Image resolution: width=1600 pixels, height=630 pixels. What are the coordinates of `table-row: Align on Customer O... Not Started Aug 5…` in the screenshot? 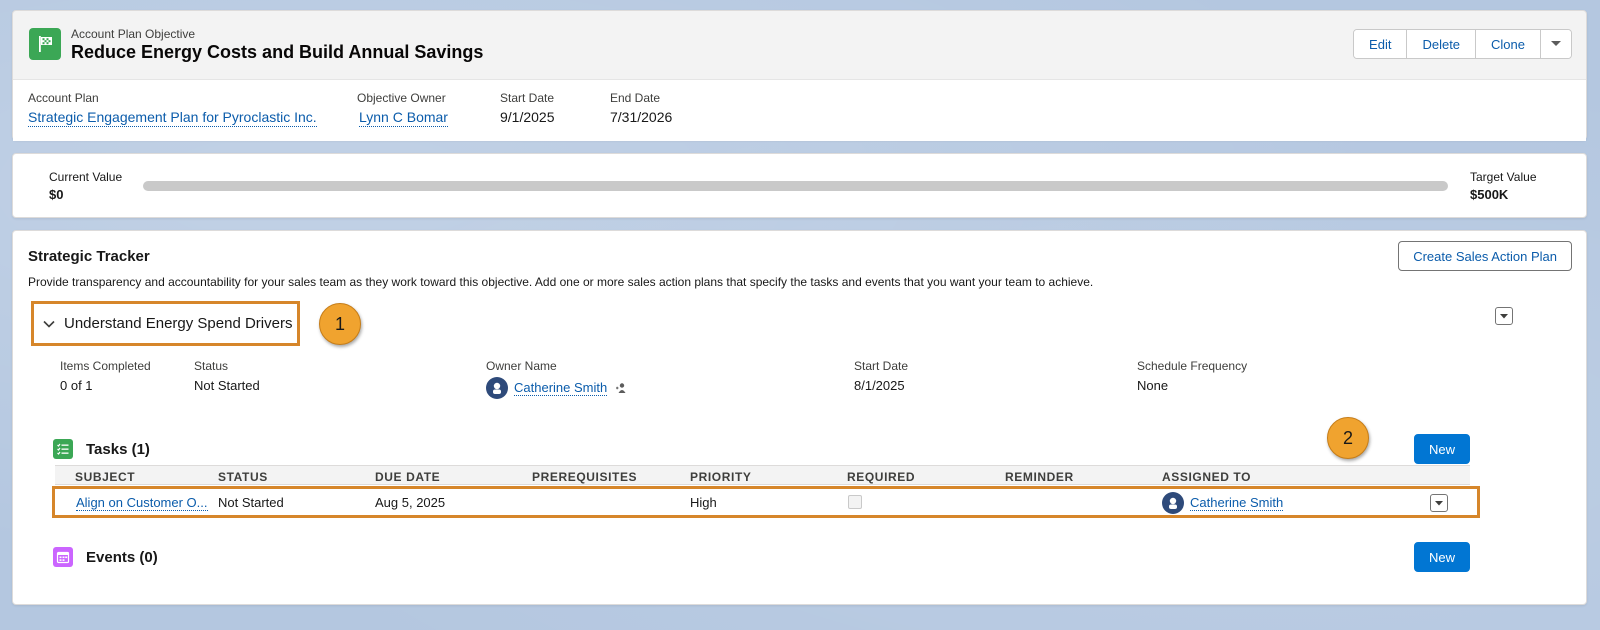 It's located at (766, 502).